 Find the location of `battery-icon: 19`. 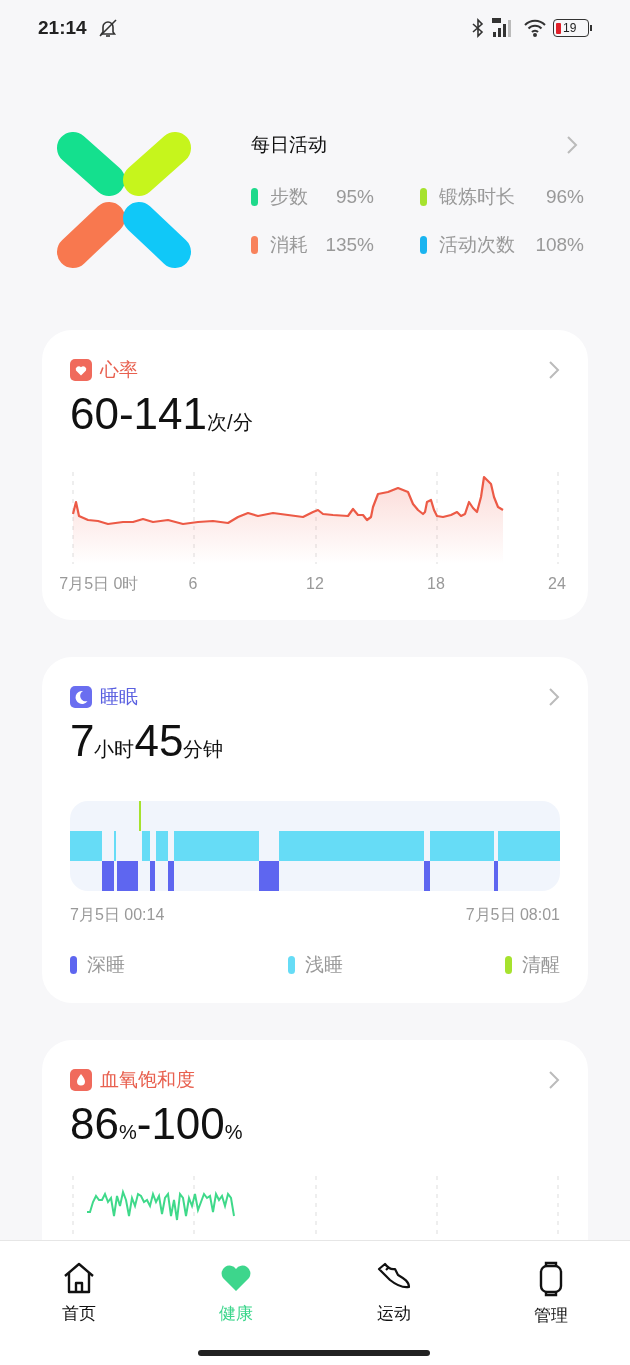

battery-icon: 19 is located at coordinates (572, 28).